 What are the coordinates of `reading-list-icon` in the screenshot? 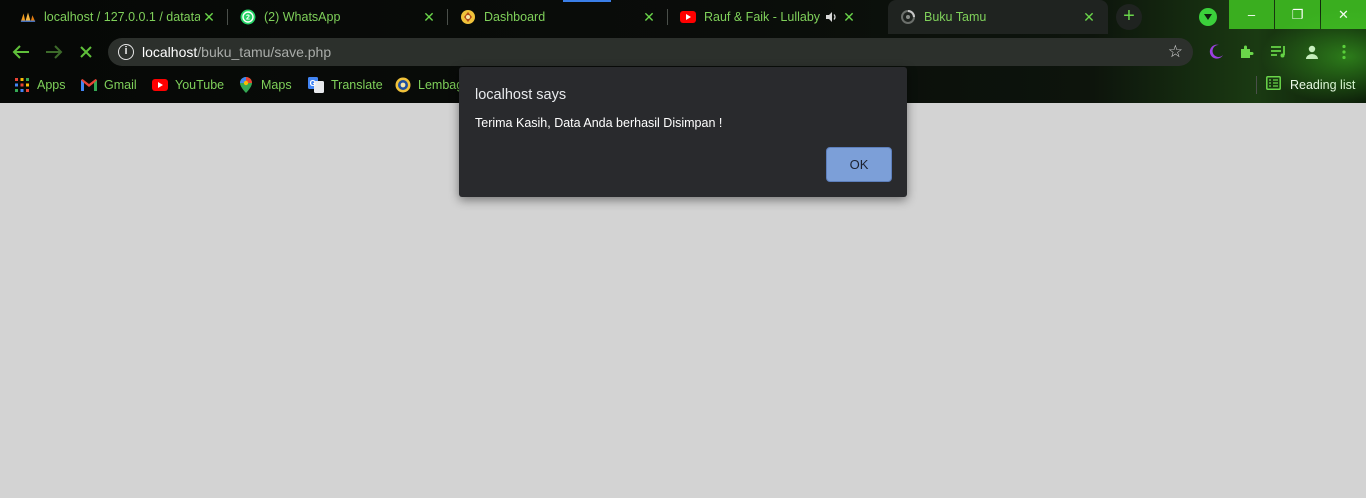 It's located at (1273, 85).